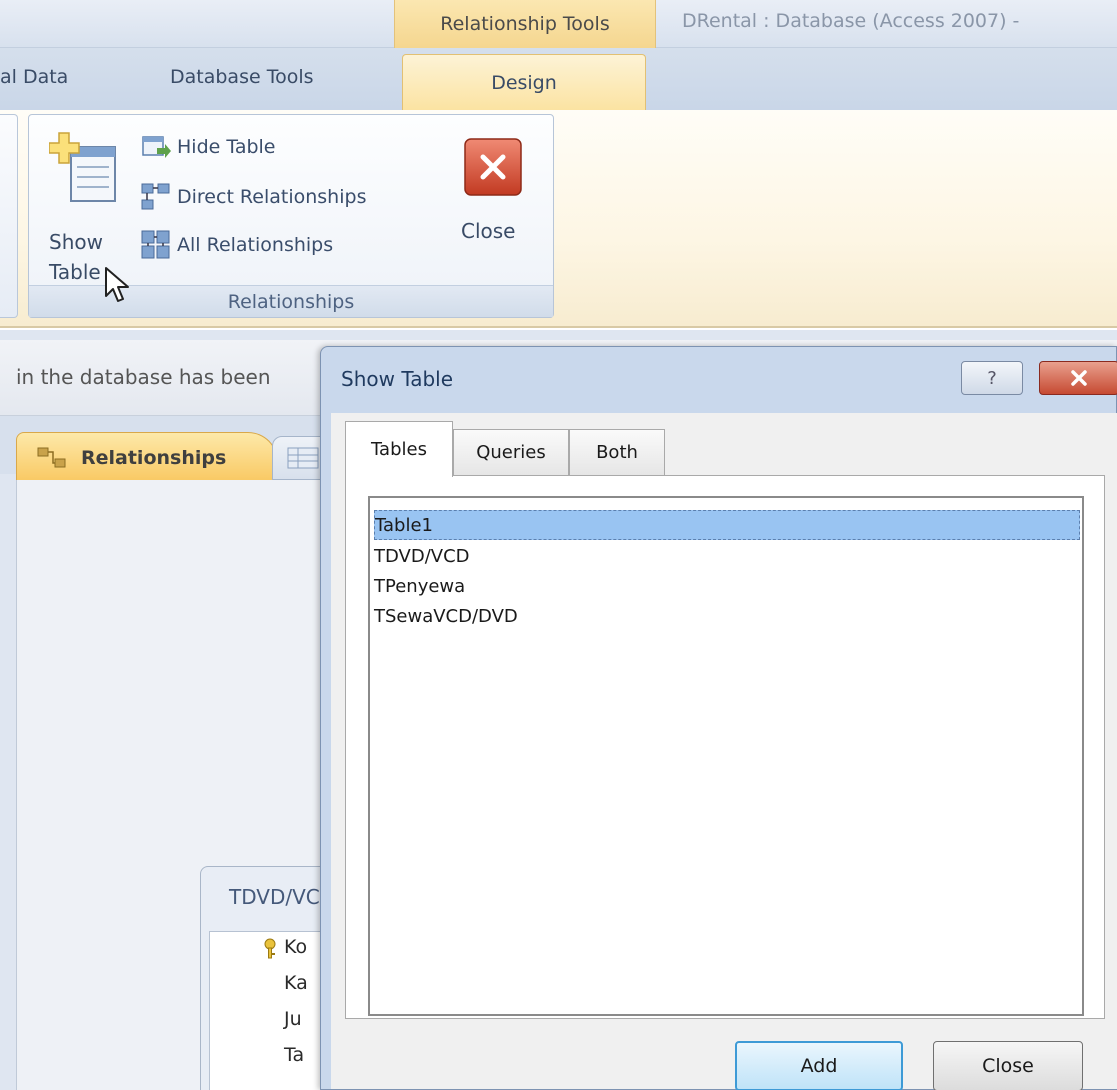  I want to click on hide-table-button: Hide Table, so click(208, 147).